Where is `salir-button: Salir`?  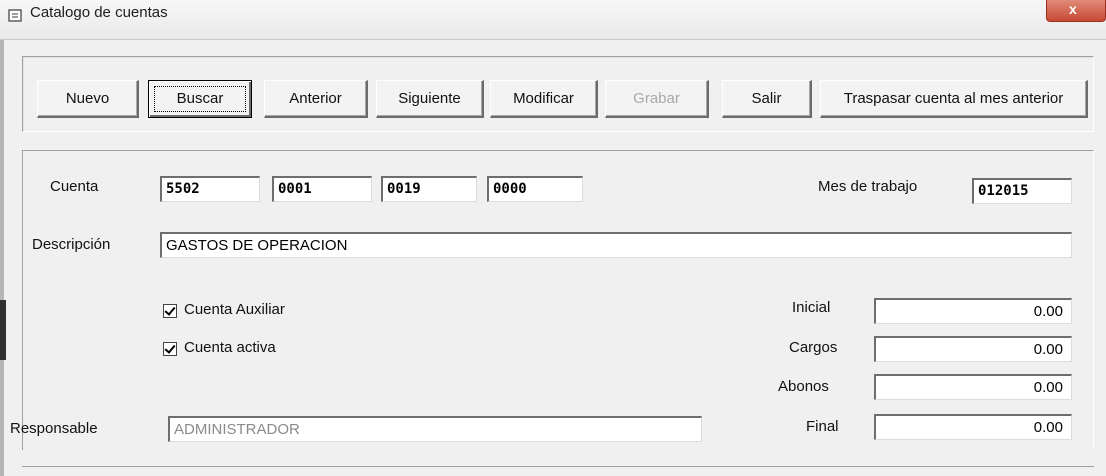
salir-button: Salir is located at coordinates (767, 99).